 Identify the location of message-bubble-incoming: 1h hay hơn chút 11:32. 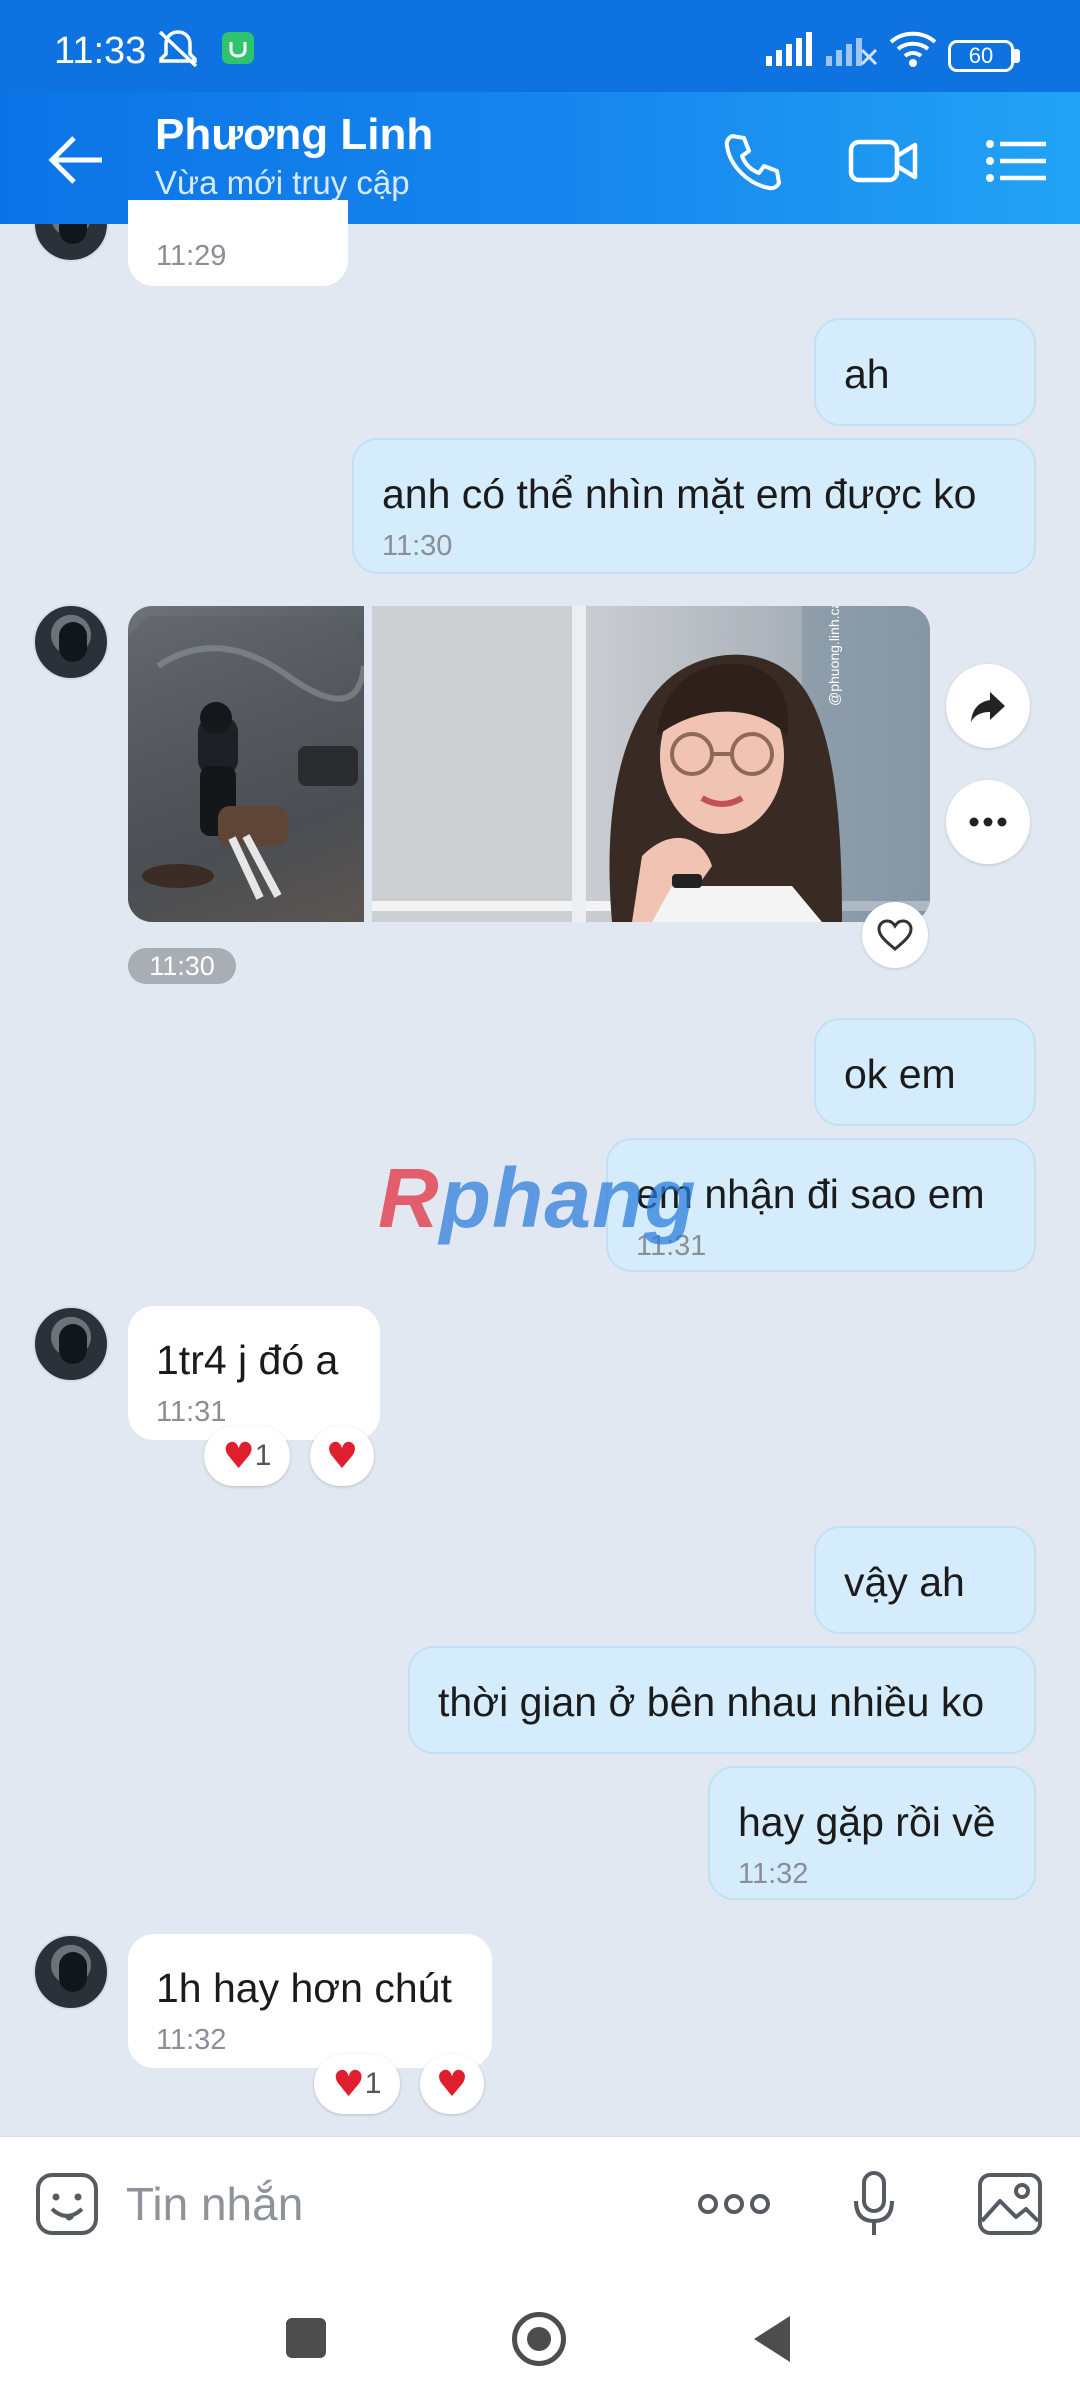
(310, 2001).